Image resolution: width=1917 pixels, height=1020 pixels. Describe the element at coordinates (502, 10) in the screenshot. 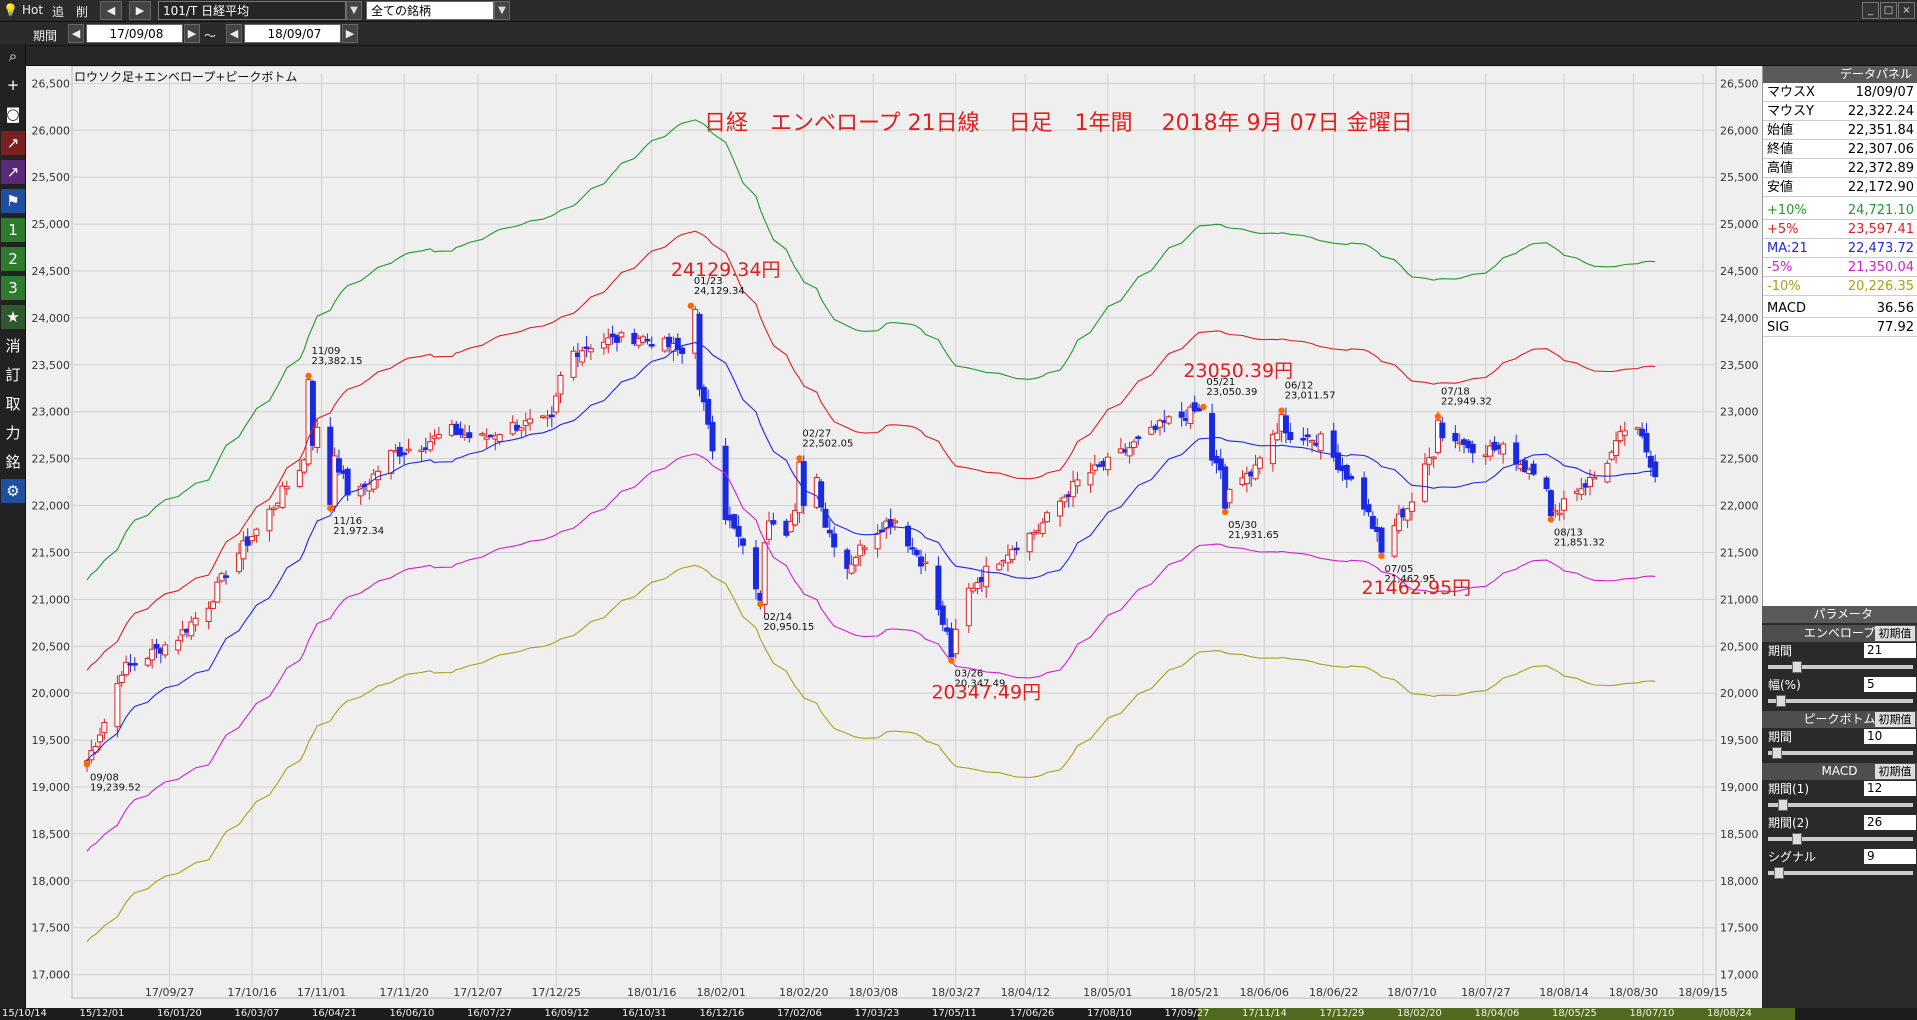

I see `universe-dropdown-icon: ▼` at that location.